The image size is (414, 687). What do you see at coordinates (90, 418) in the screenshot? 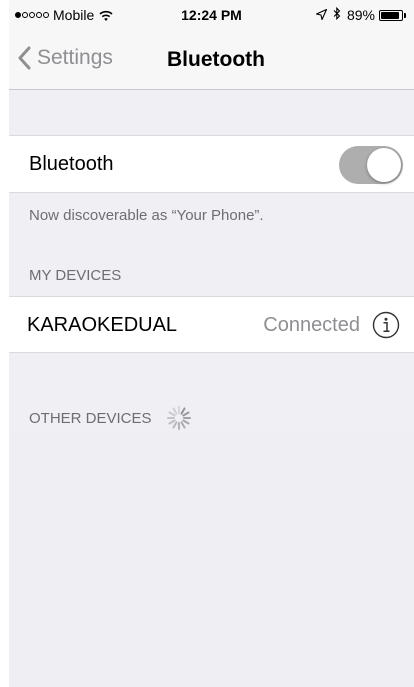
I see `other-devices-label: OTHER DEVICES` at bounding box center [90, 418].